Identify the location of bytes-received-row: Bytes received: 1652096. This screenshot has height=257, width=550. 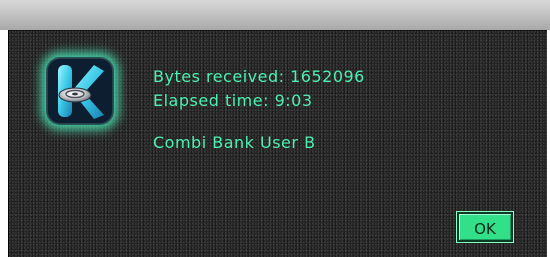
(259, 77).